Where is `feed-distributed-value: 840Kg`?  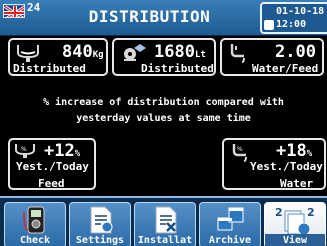
feed-distributed-value: 840Kg is located at coordinates (83, 52).